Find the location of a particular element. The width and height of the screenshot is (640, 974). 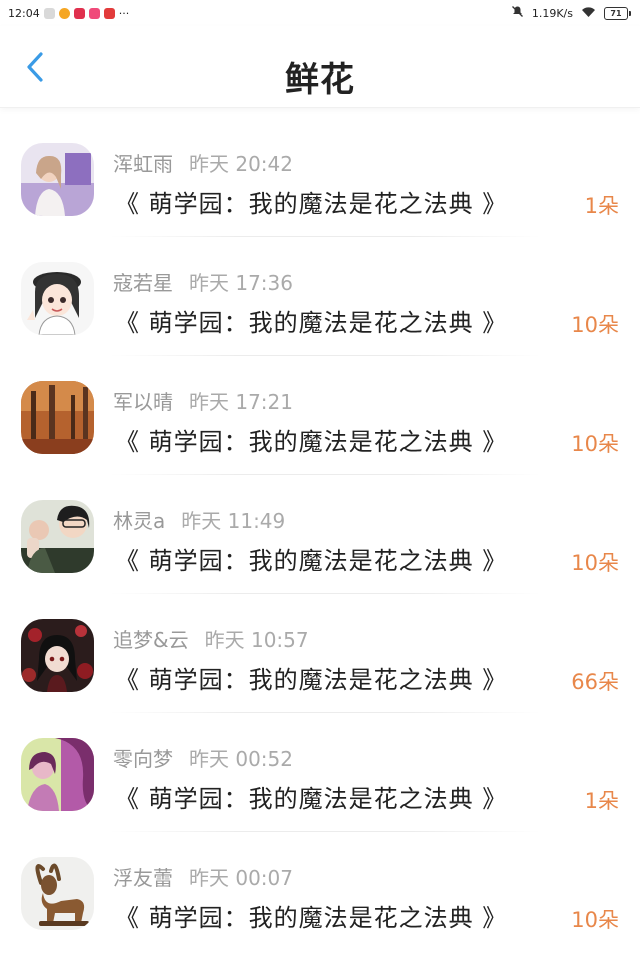

status-bar: 12:04 ··· 1.19K/s 71 is located at coordinates (320, 13).